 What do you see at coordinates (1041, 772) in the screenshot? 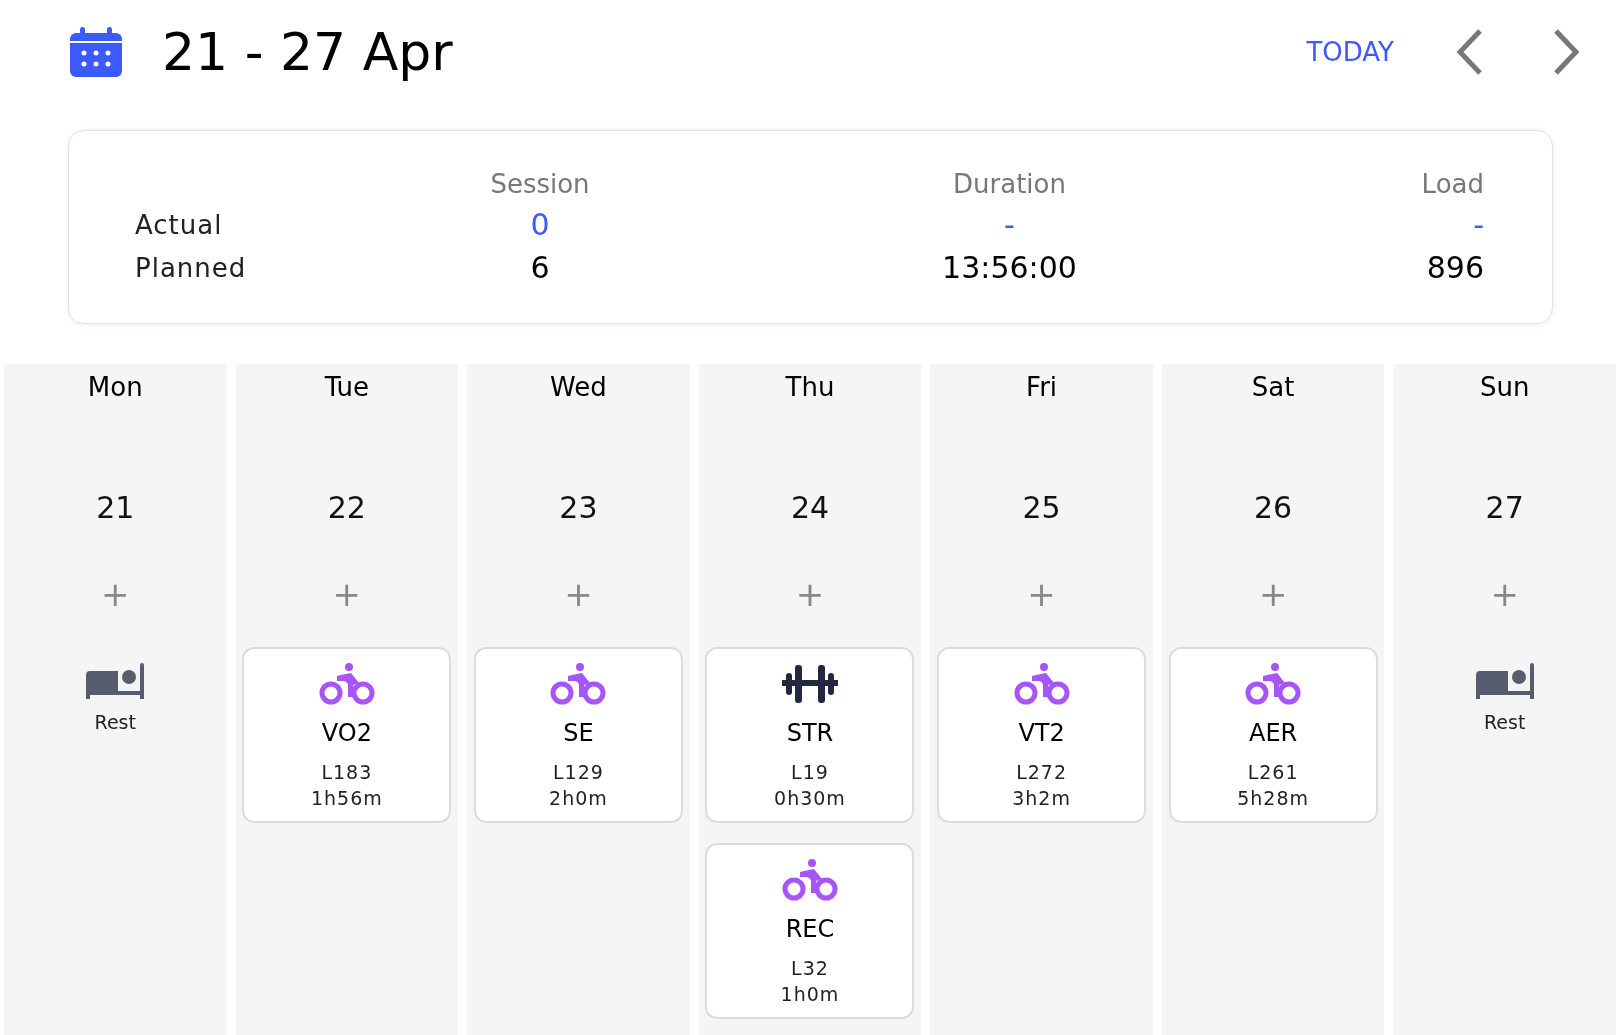
I see `workout-load: L272` at bounding box center [1041, 772].